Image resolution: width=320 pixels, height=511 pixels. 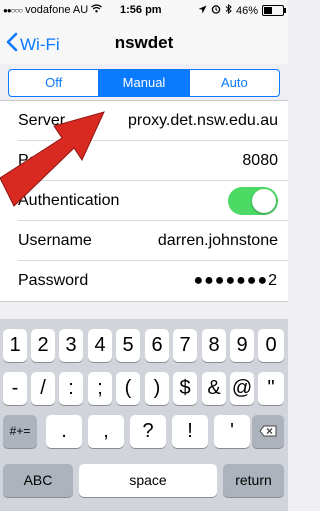 I want to click on status-left: ●●○○○ vodafone AU, so click(x=53, y=10).